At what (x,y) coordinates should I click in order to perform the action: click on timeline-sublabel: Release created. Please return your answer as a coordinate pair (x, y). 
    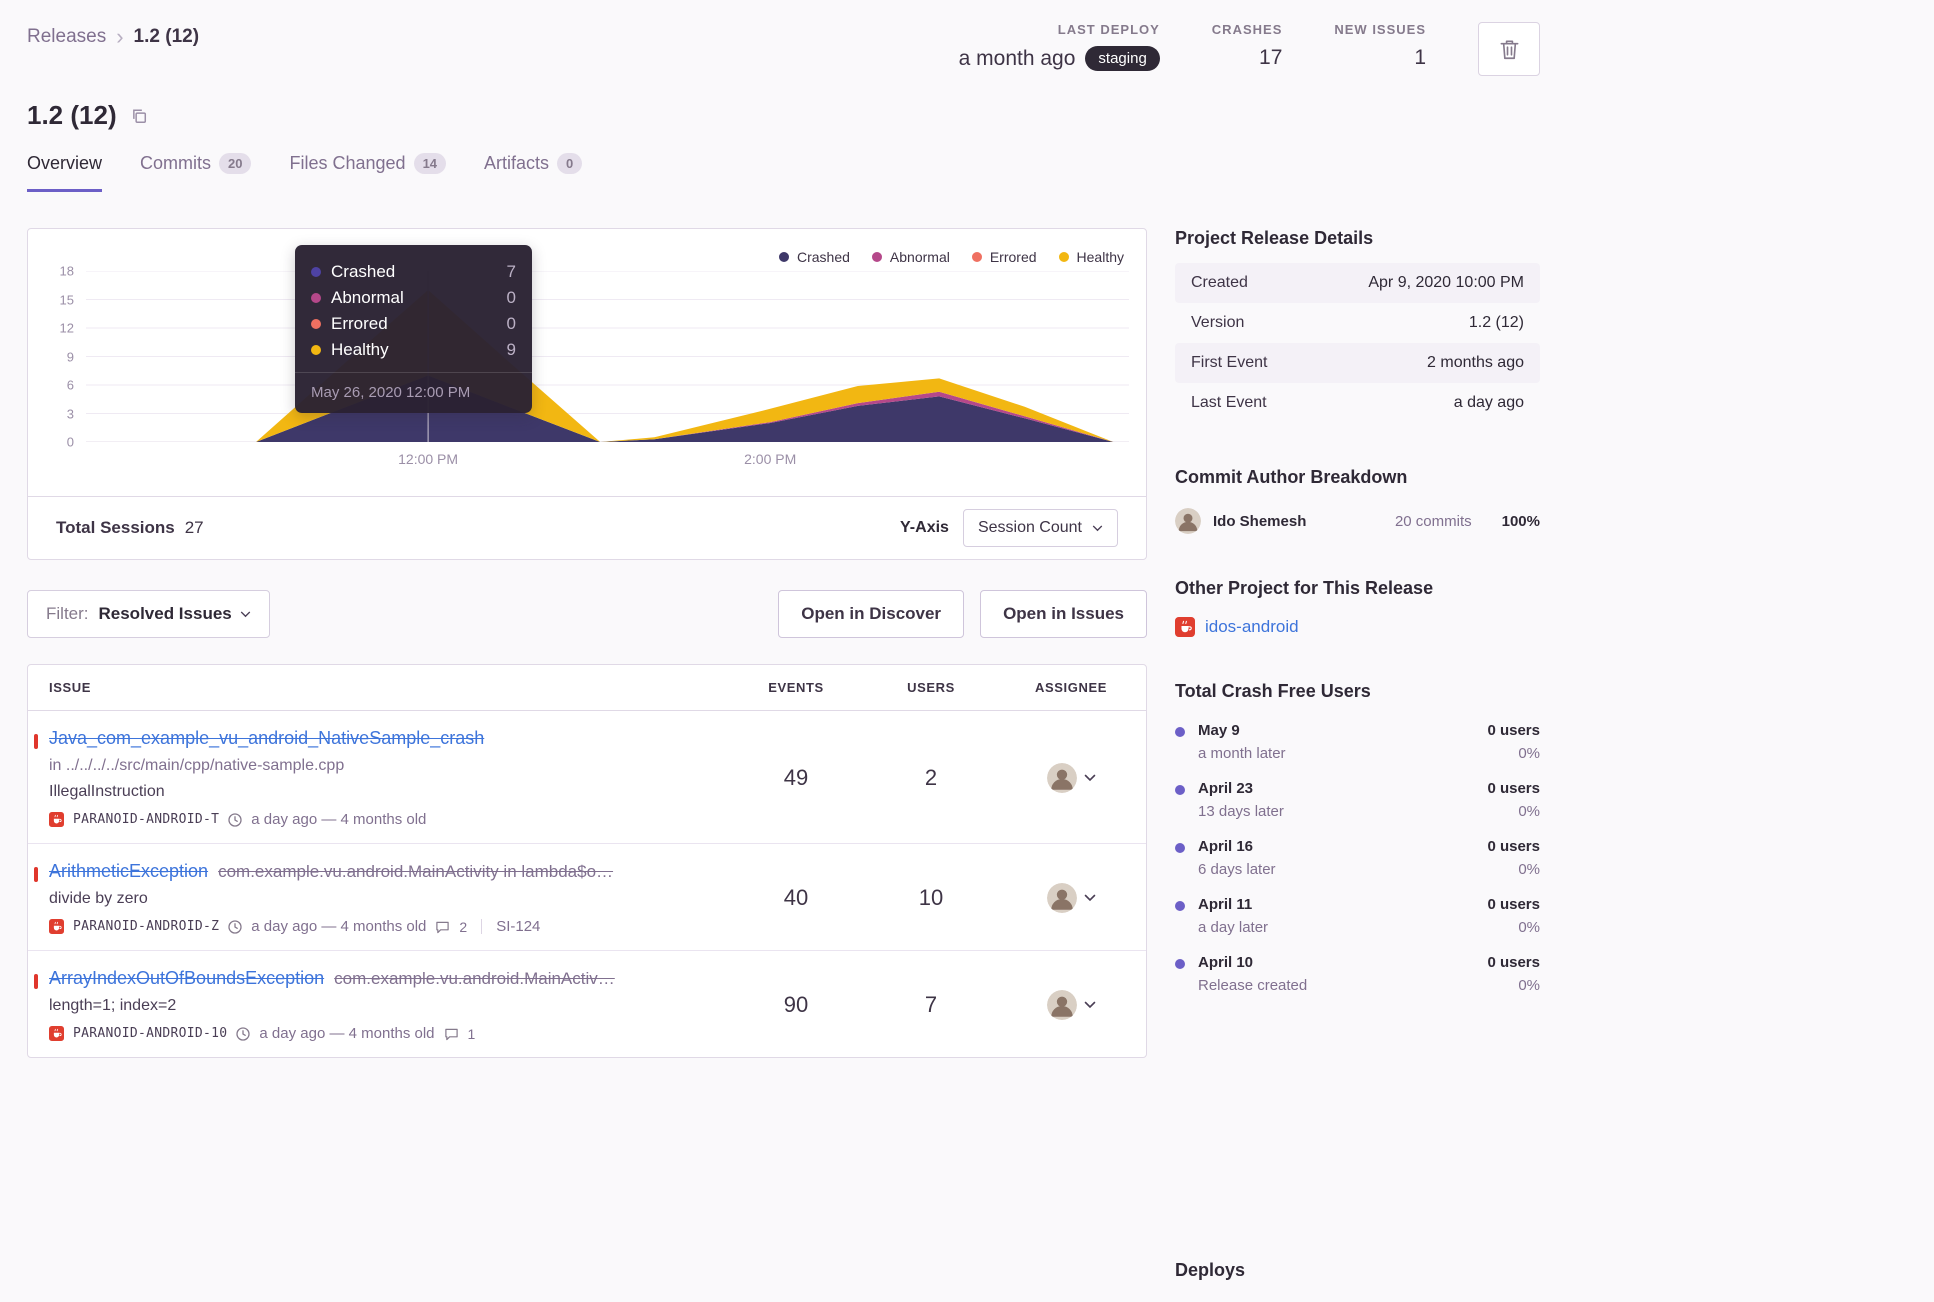
    Looking at the image, I should click on (1253, 985).